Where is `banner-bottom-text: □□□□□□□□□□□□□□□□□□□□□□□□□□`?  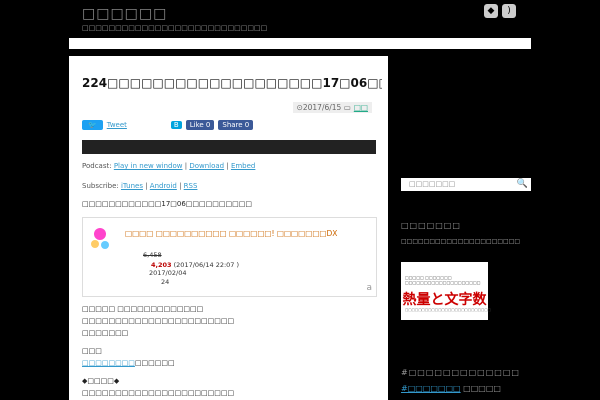 banner-bottom-text: □□□□□□□□□□□□□□□□□□□□□□□□□□ is located at coordinates (448, 310).